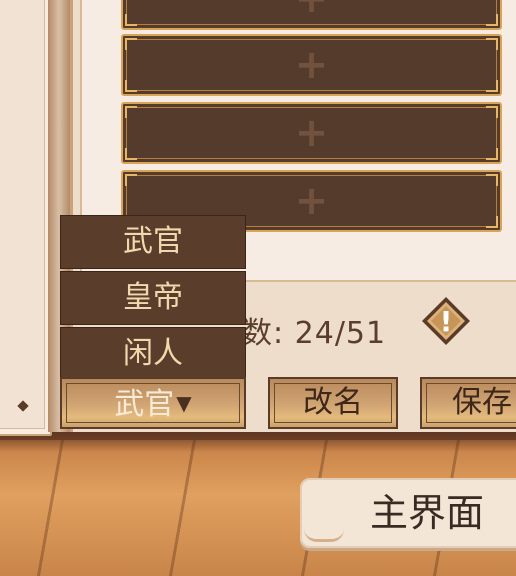 The image size is (516, 576). What do you see at coordinates (314, 333) in the screenshot?
I see `capacity-count: 数: 24/51` at bounding box center [314, 333].